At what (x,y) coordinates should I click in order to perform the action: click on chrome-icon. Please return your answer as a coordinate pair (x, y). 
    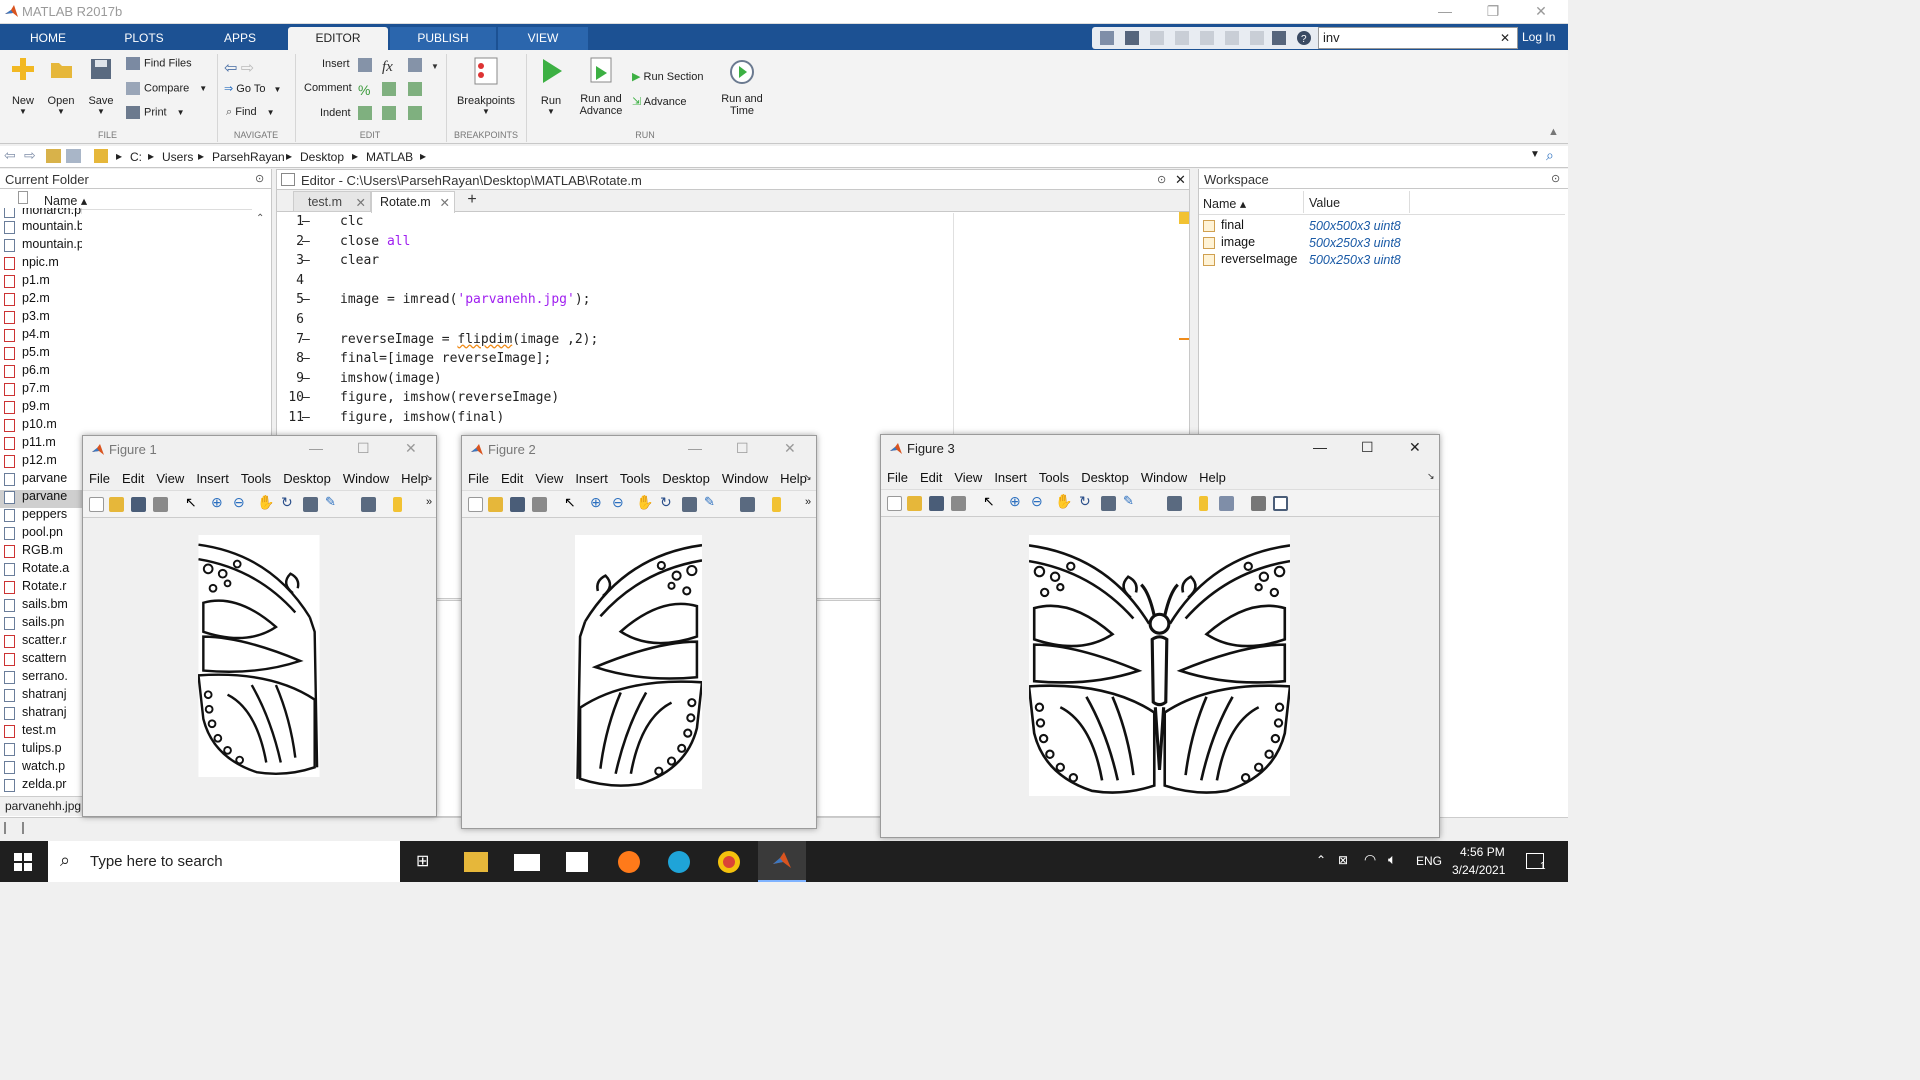
    Looking at the image, I should click on (729, 862).